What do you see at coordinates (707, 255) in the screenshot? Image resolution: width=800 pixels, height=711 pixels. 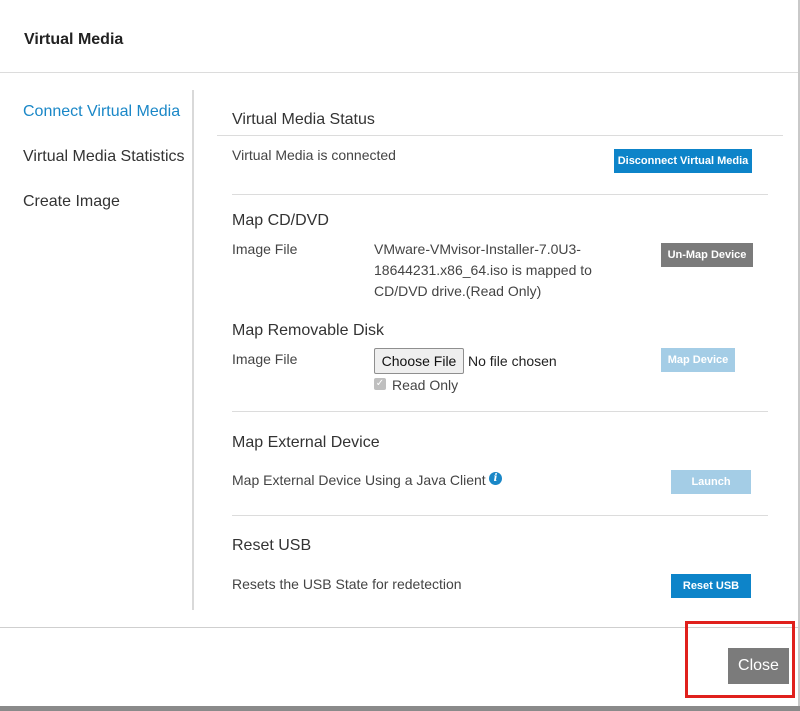 I see `unmap-device-button: Un-Map Device` at bounding box center [707, 255].